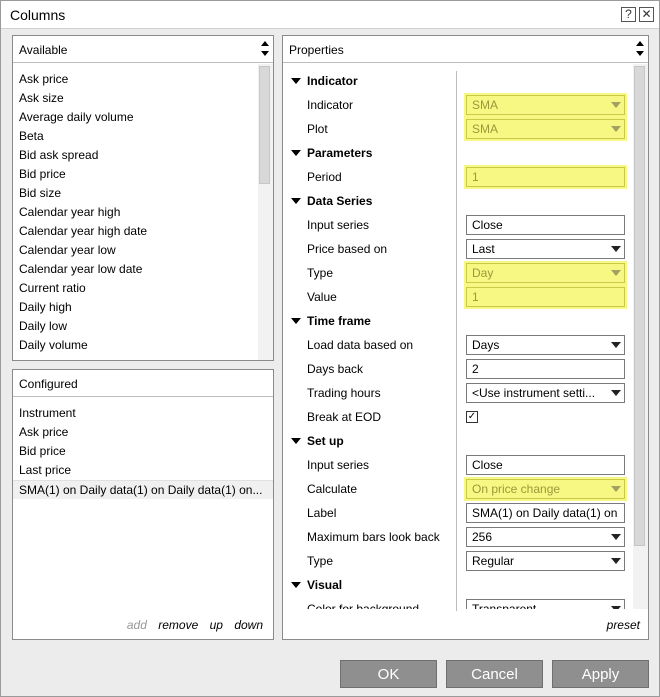 Image resolution: width=660 pixels, height=697 pixels. I want to click on property-value: On price change, so click(516, 489).